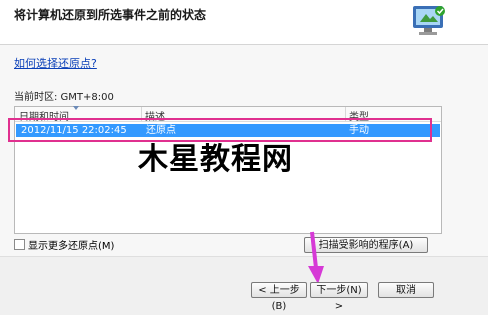 The height and width of the screenshot is (315, 488). Describe the element at coordinates (339, 297) in the screenshot. I see `next-button: 下一步(N) >` at that location.